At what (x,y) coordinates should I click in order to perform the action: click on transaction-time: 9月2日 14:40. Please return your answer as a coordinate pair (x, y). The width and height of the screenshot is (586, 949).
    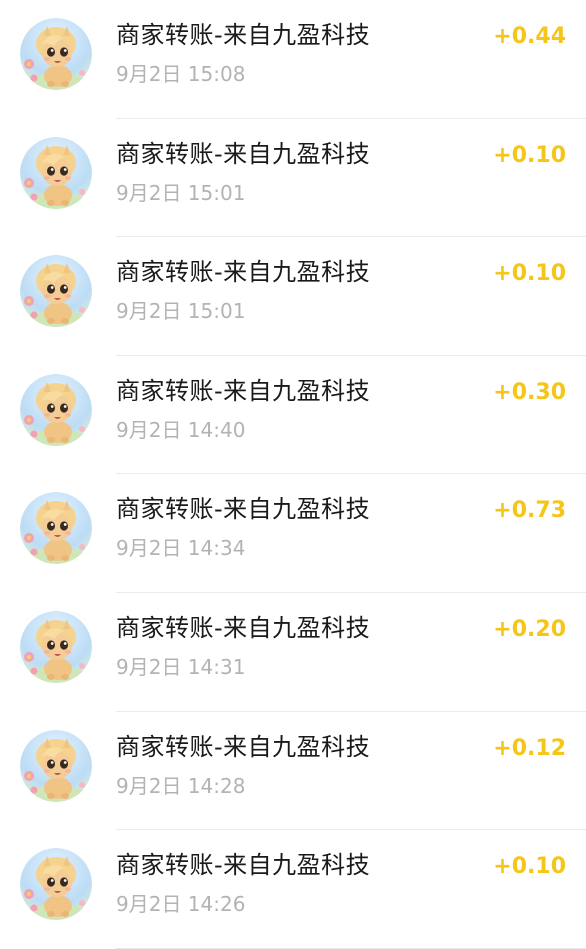
    Looking at the image, I should click on (181, 429).